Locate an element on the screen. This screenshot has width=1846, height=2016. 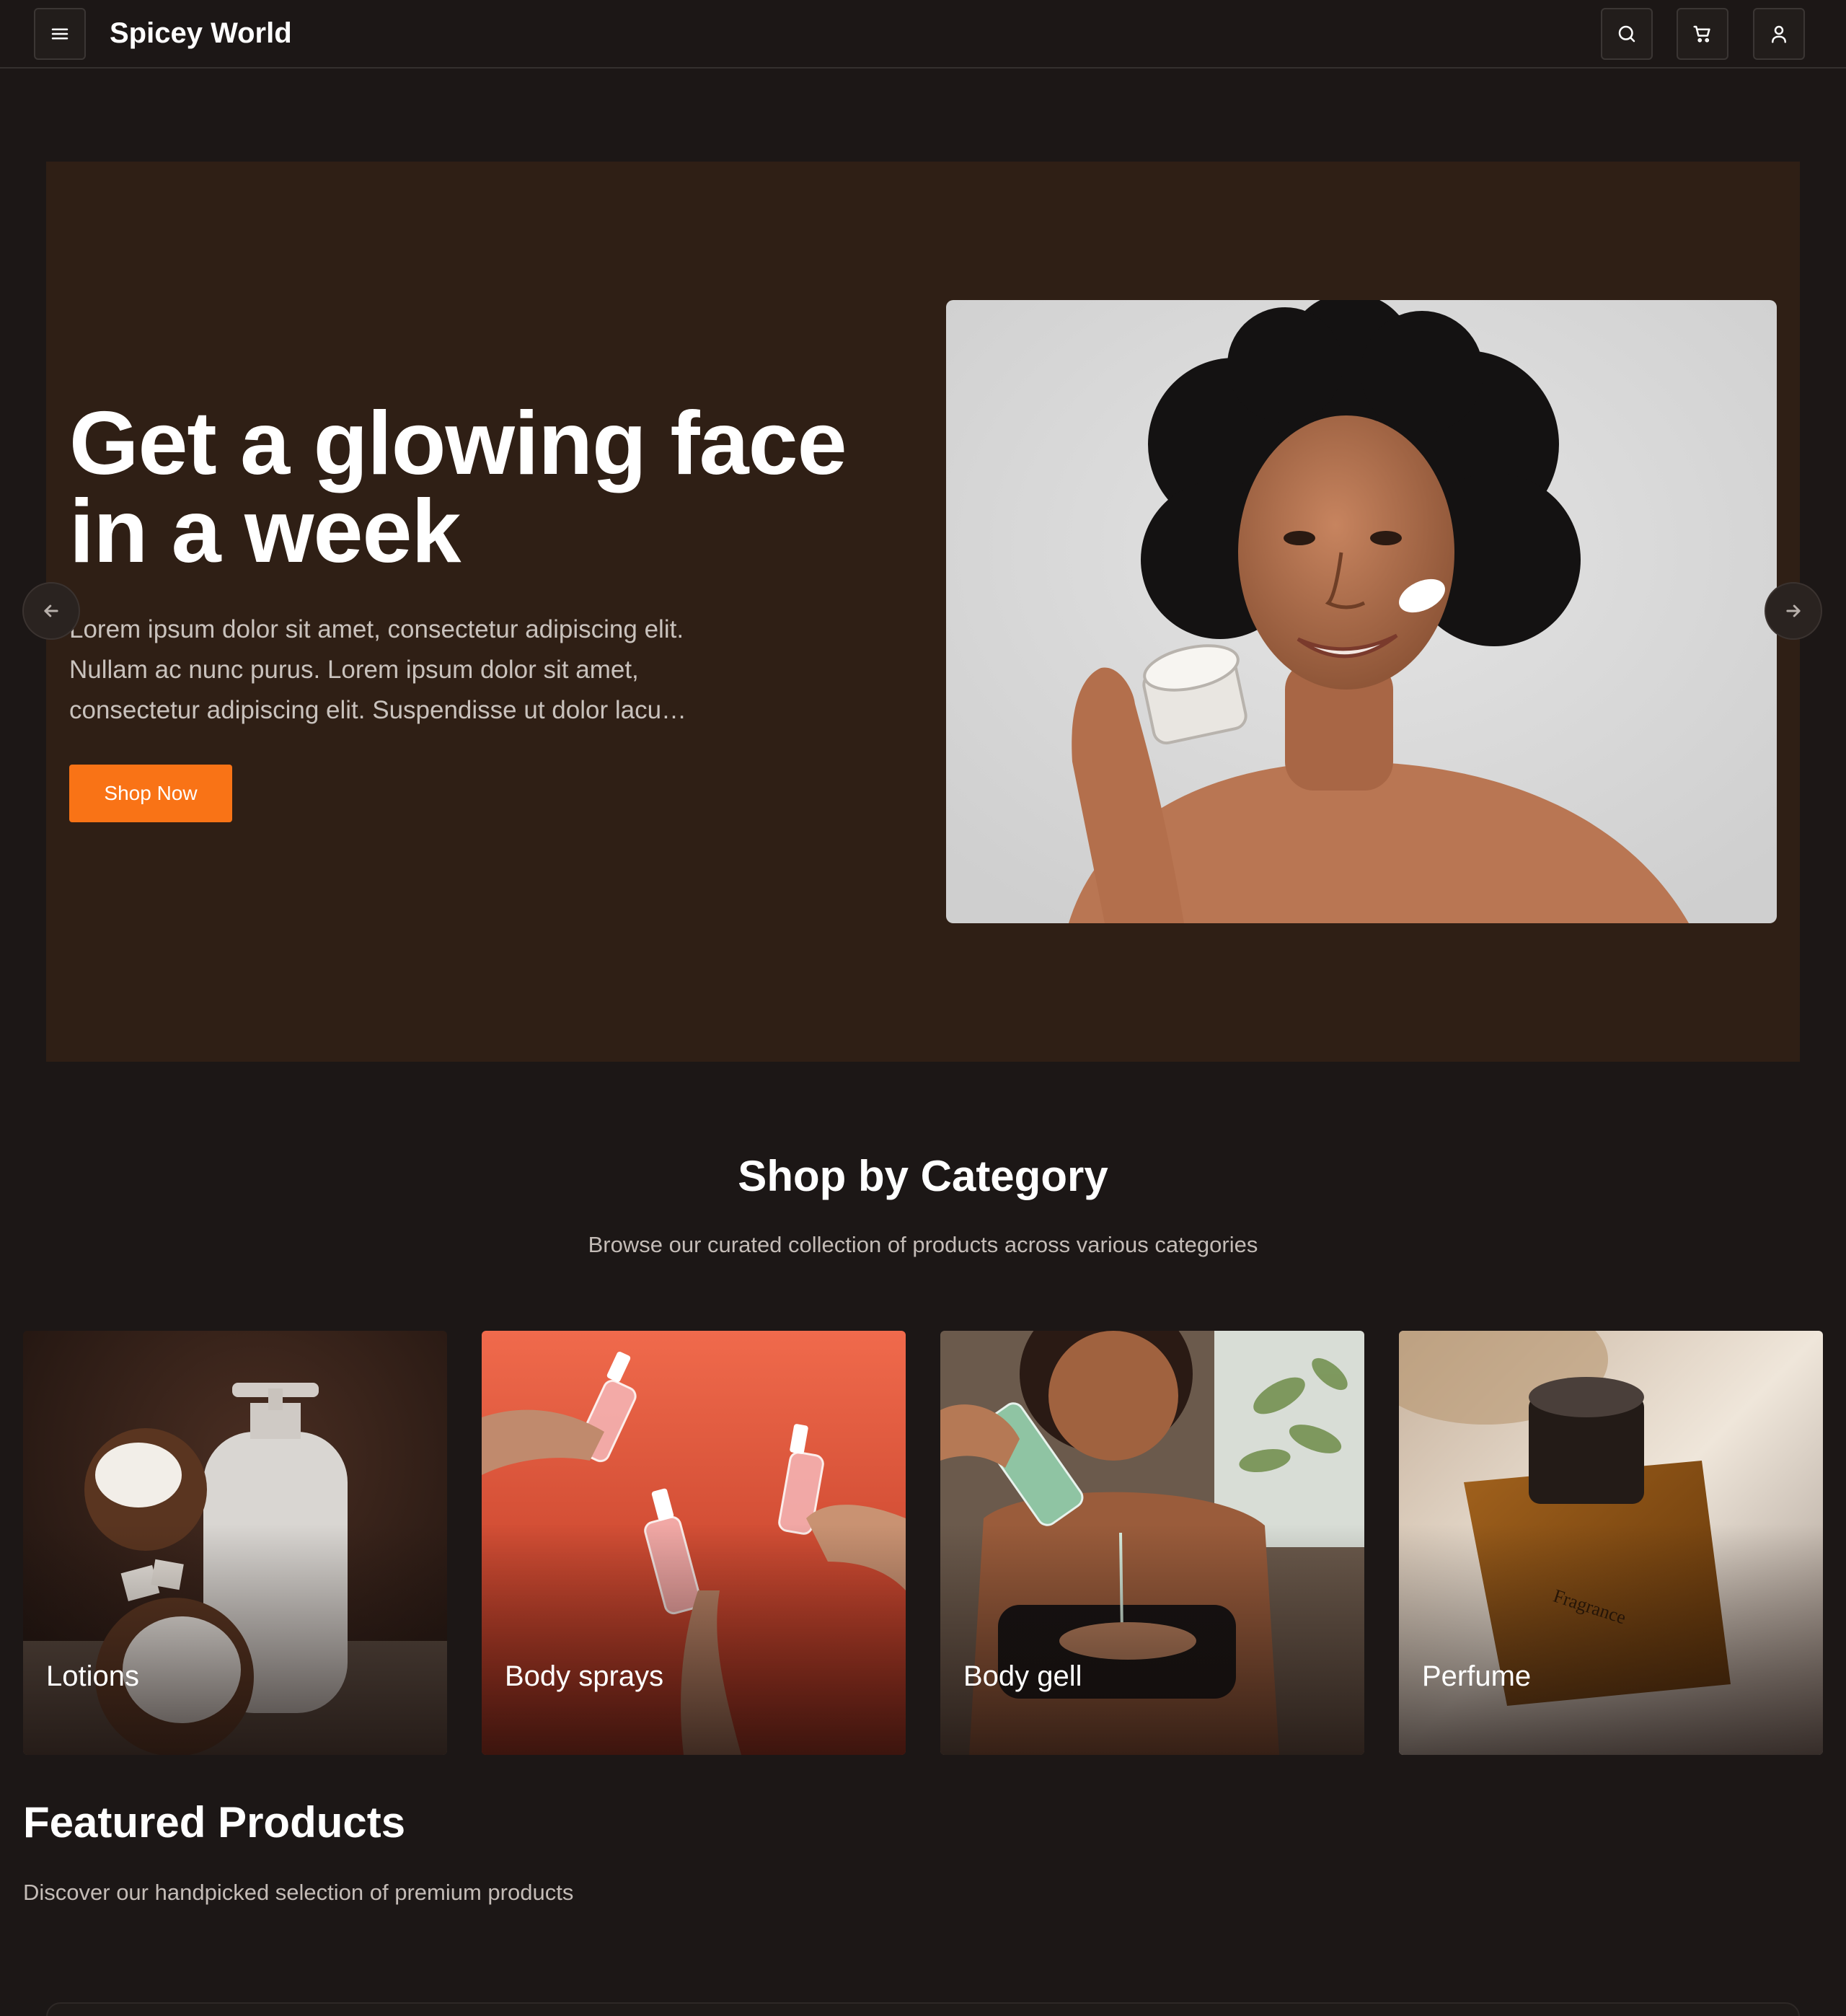
featured-product-card is located at coordinates (923, 2009).